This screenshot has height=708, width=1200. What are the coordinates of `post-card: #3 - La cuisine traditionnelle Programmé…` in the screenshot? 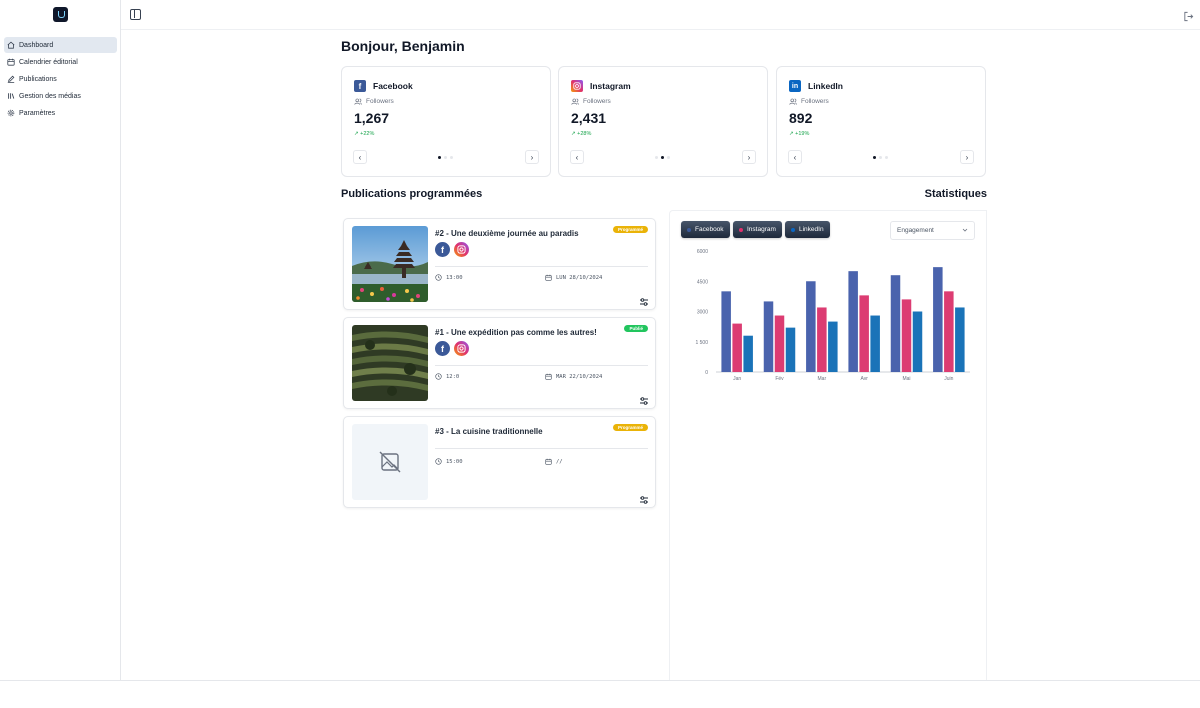 It's located at (499, 462).